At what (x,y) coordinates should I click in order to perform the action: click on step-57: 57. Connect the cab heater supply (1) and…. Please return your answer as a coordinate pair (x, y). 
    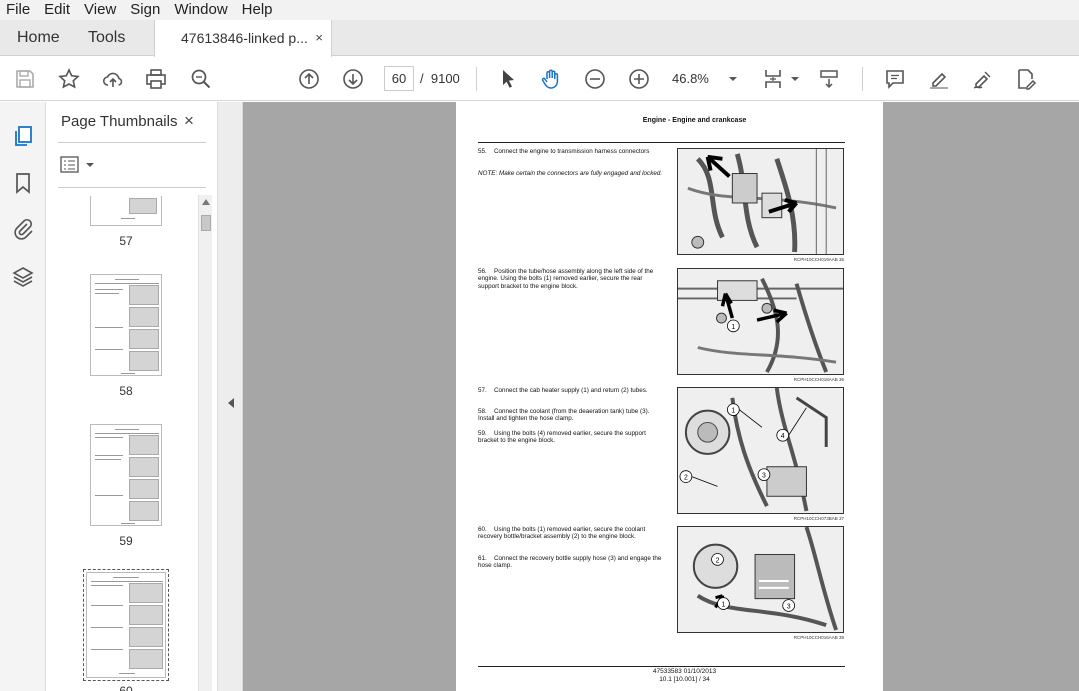
    Looking at the image, I should click on (563, 390).